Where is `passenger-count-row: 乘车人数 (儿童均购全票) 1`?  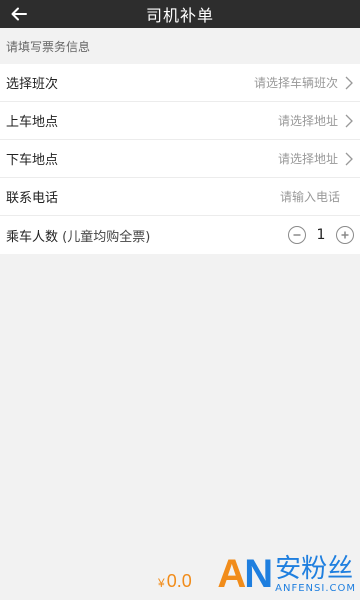 passenger-count-row: 乘车人数 (儿童均购全票) 1 is located at coordinates (180, 235).